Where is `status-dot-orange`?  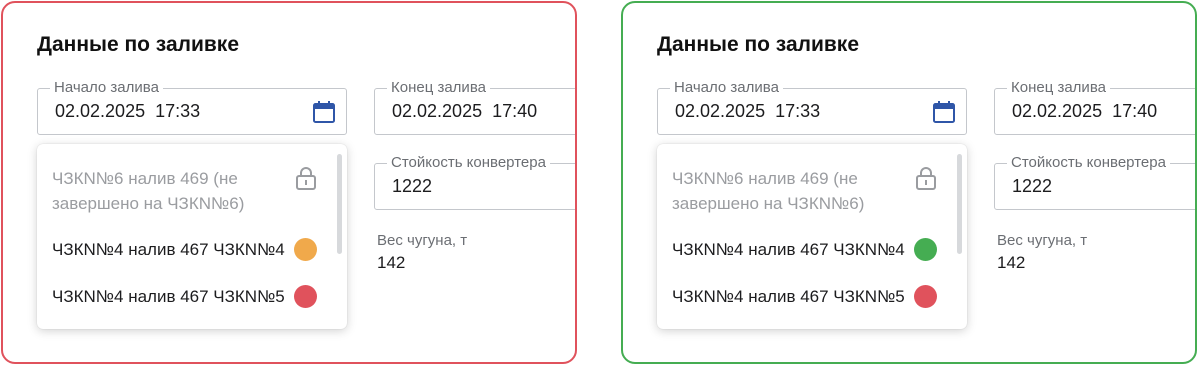 status-dot-orange is located at coordinates (305, 249).